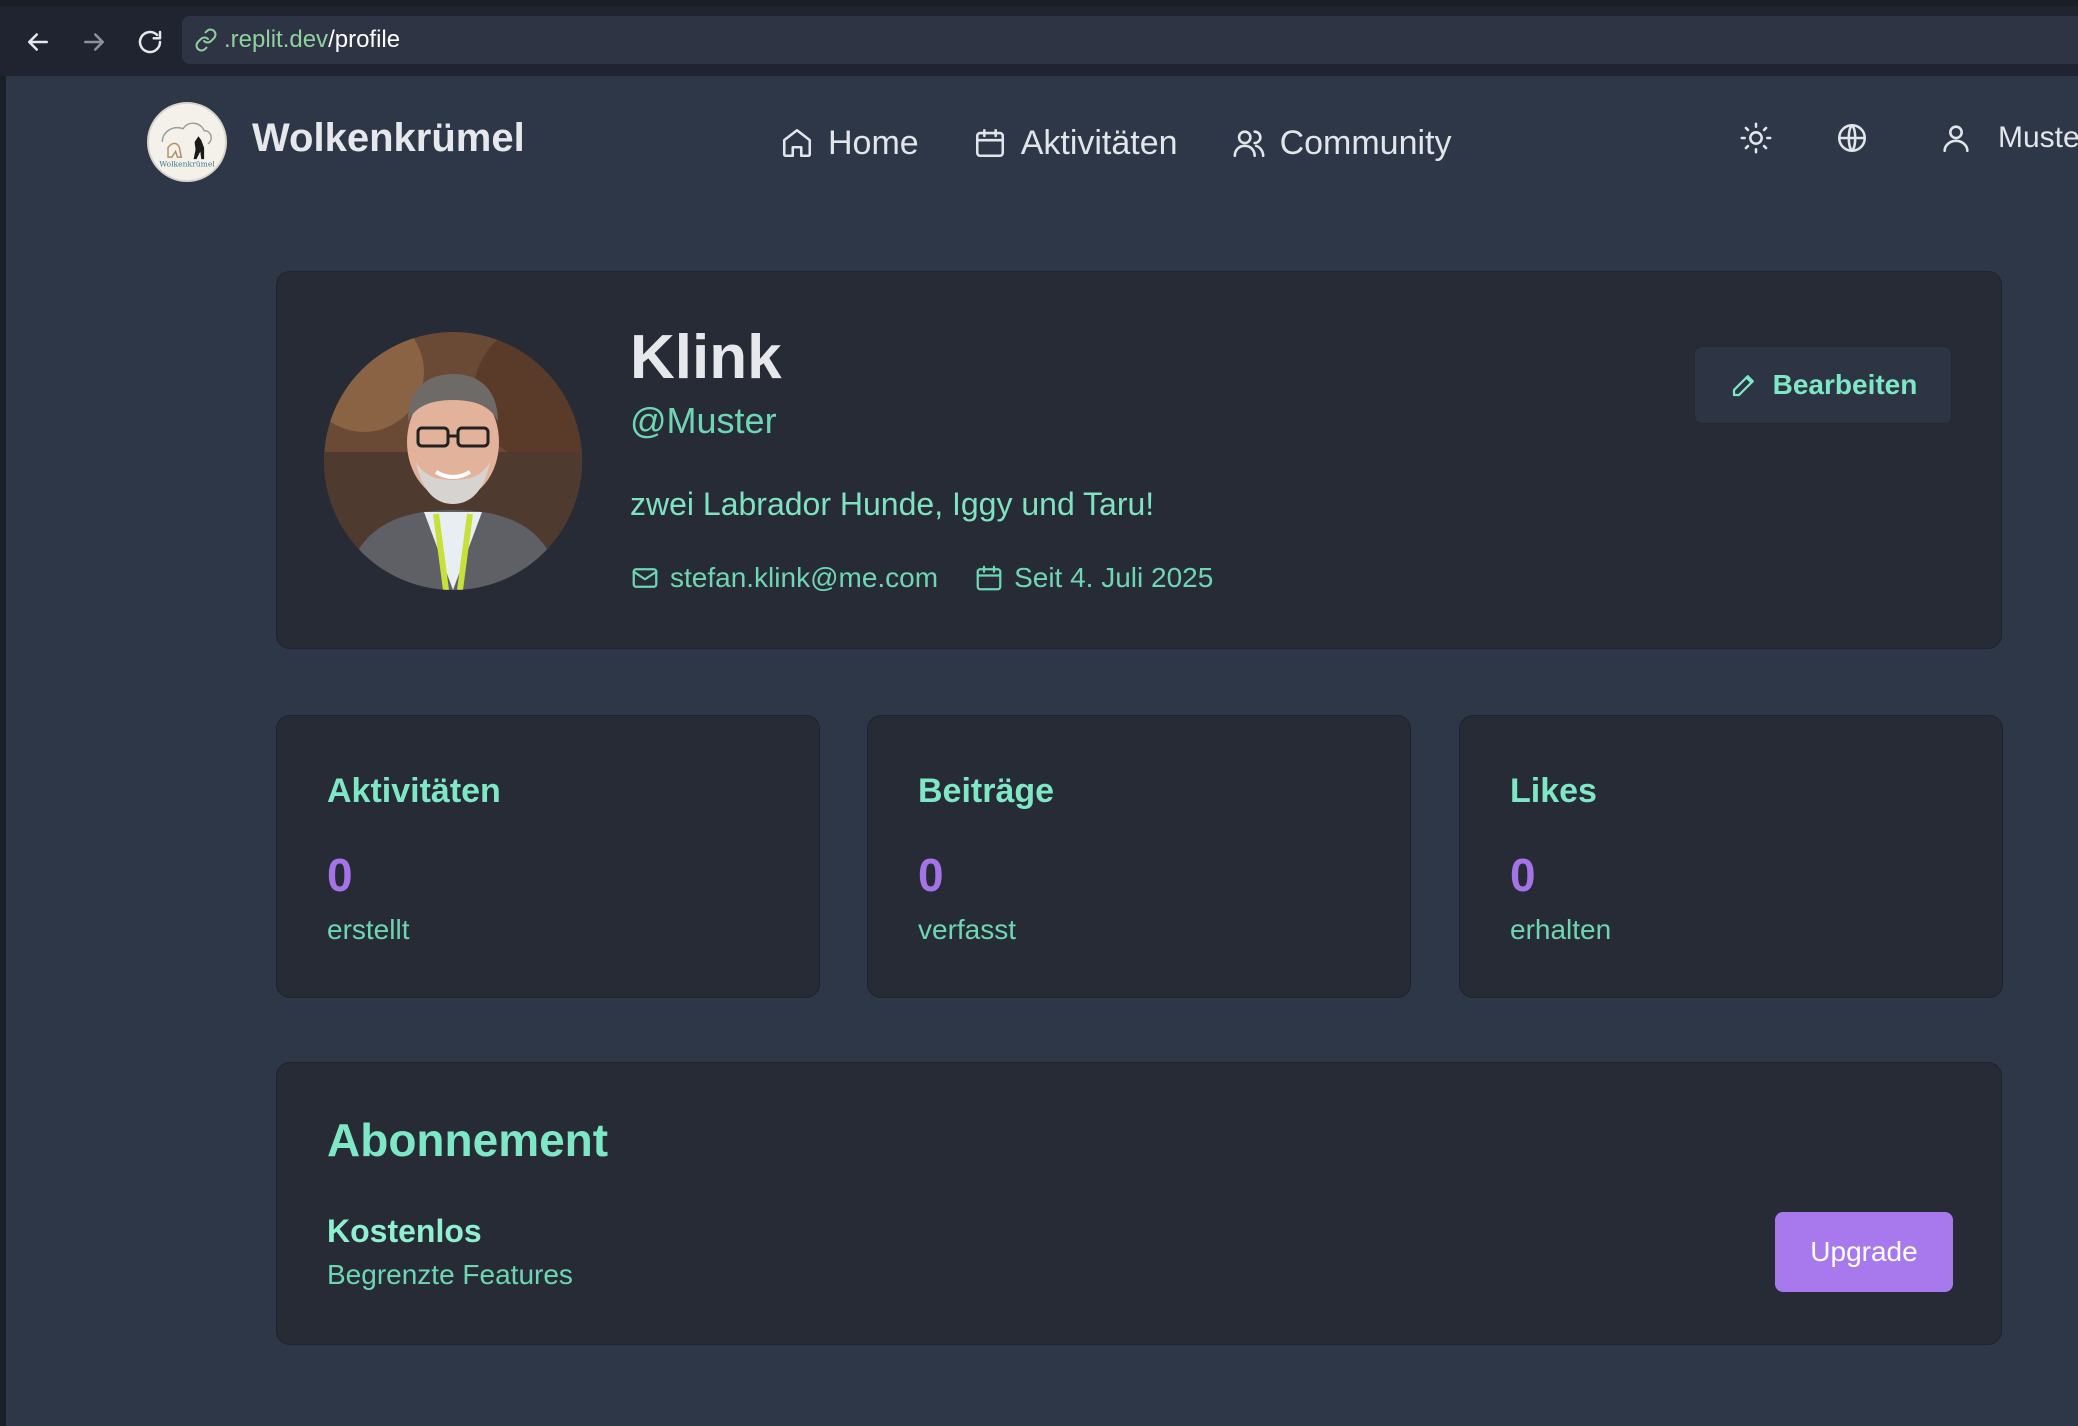  What do you see at coordinates (414, 791) in the screenshot?
I see `stat-title: Aktivitäten` at bounding box center [414, 791].